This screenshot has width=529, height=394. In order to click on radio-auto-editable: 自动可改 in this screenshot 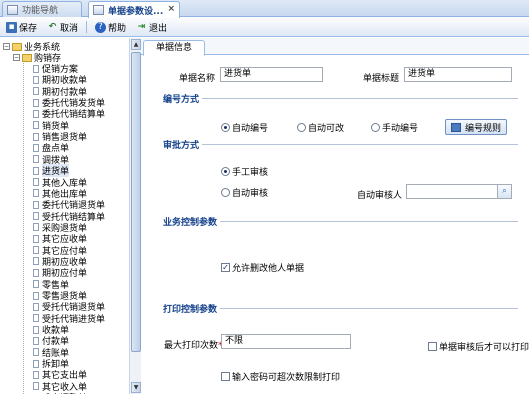, I will do `click(320, 127)`.